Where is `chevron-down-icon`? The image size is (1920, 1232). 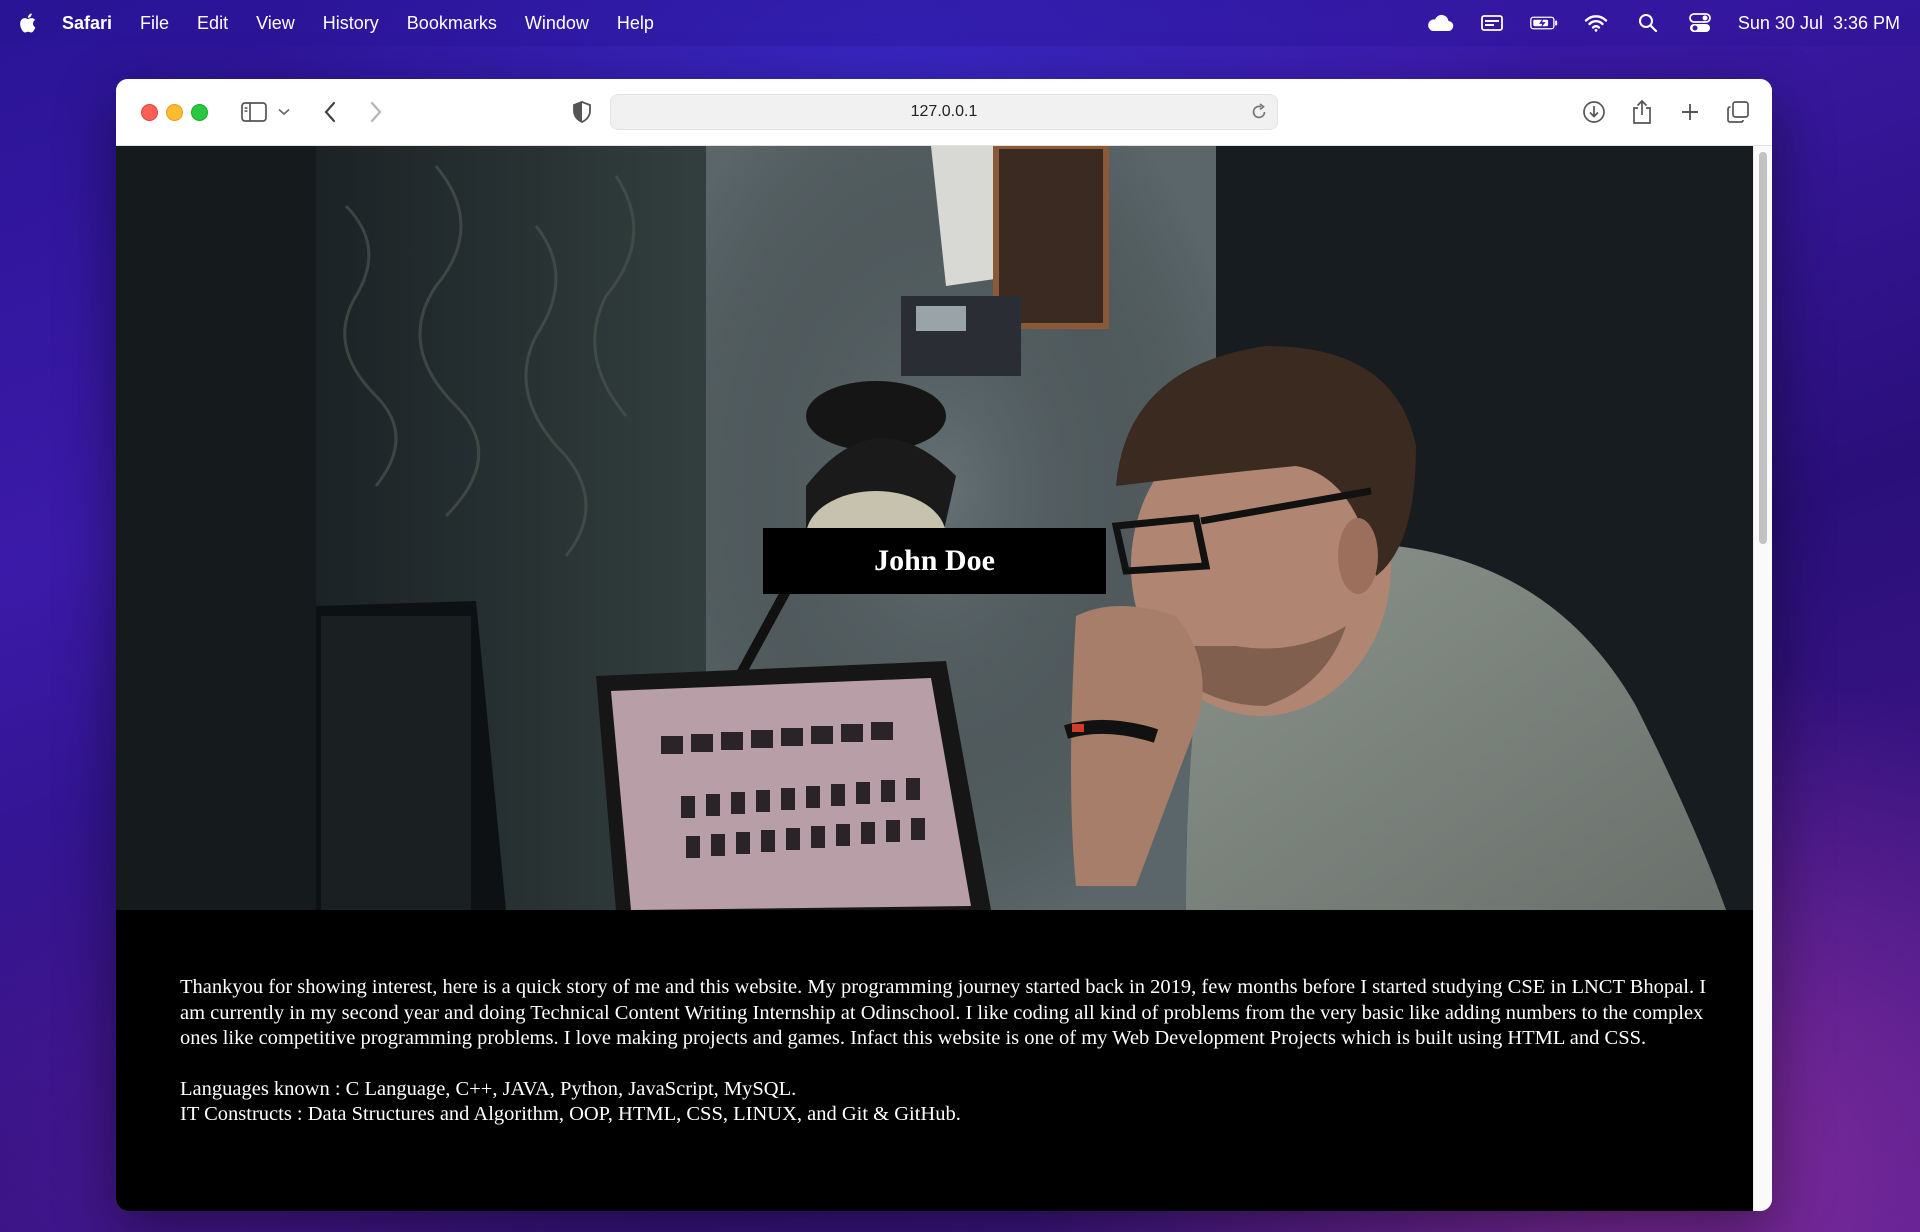 chevron-down-icon is located at coordinates (284, 112).